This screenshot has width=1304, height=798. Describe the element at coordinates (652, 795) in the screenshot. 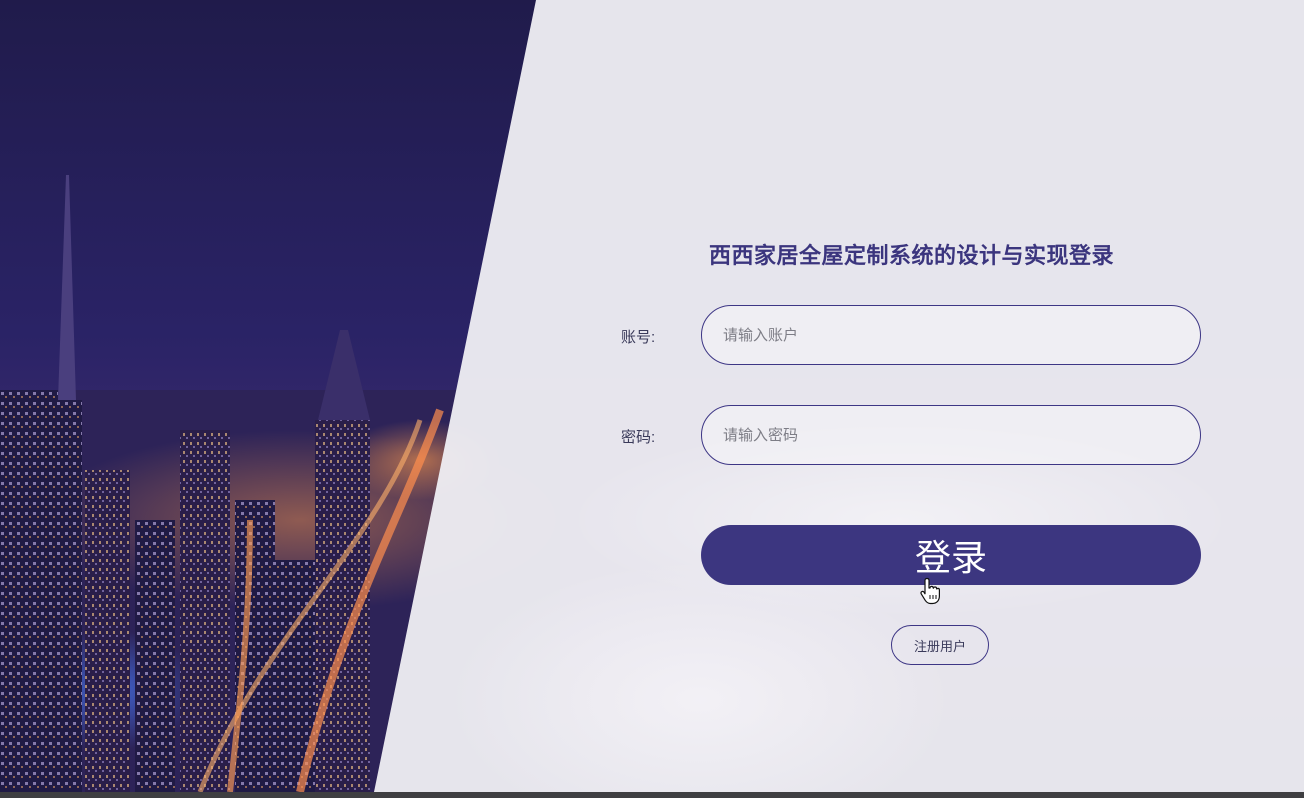

I see `bottom-edge-bar` at that location.